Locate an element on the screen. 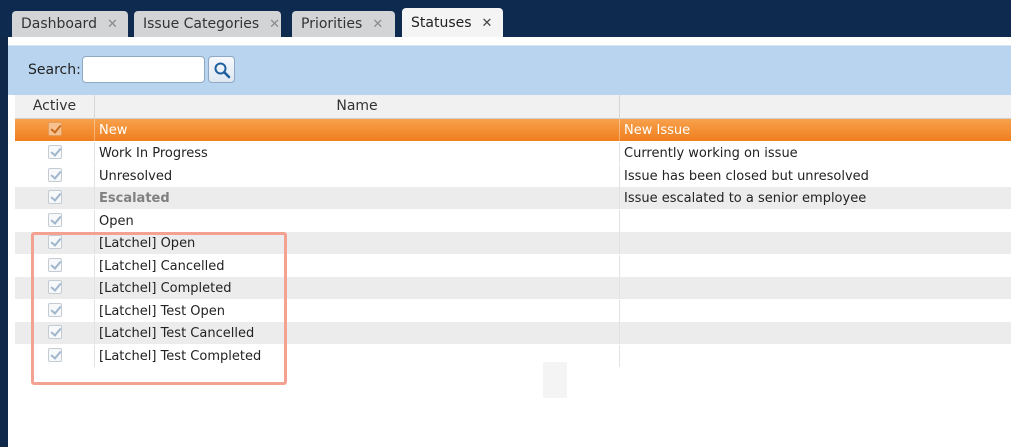  tab-statuses: Statuses ✕ is located at coordinates (452, 23).